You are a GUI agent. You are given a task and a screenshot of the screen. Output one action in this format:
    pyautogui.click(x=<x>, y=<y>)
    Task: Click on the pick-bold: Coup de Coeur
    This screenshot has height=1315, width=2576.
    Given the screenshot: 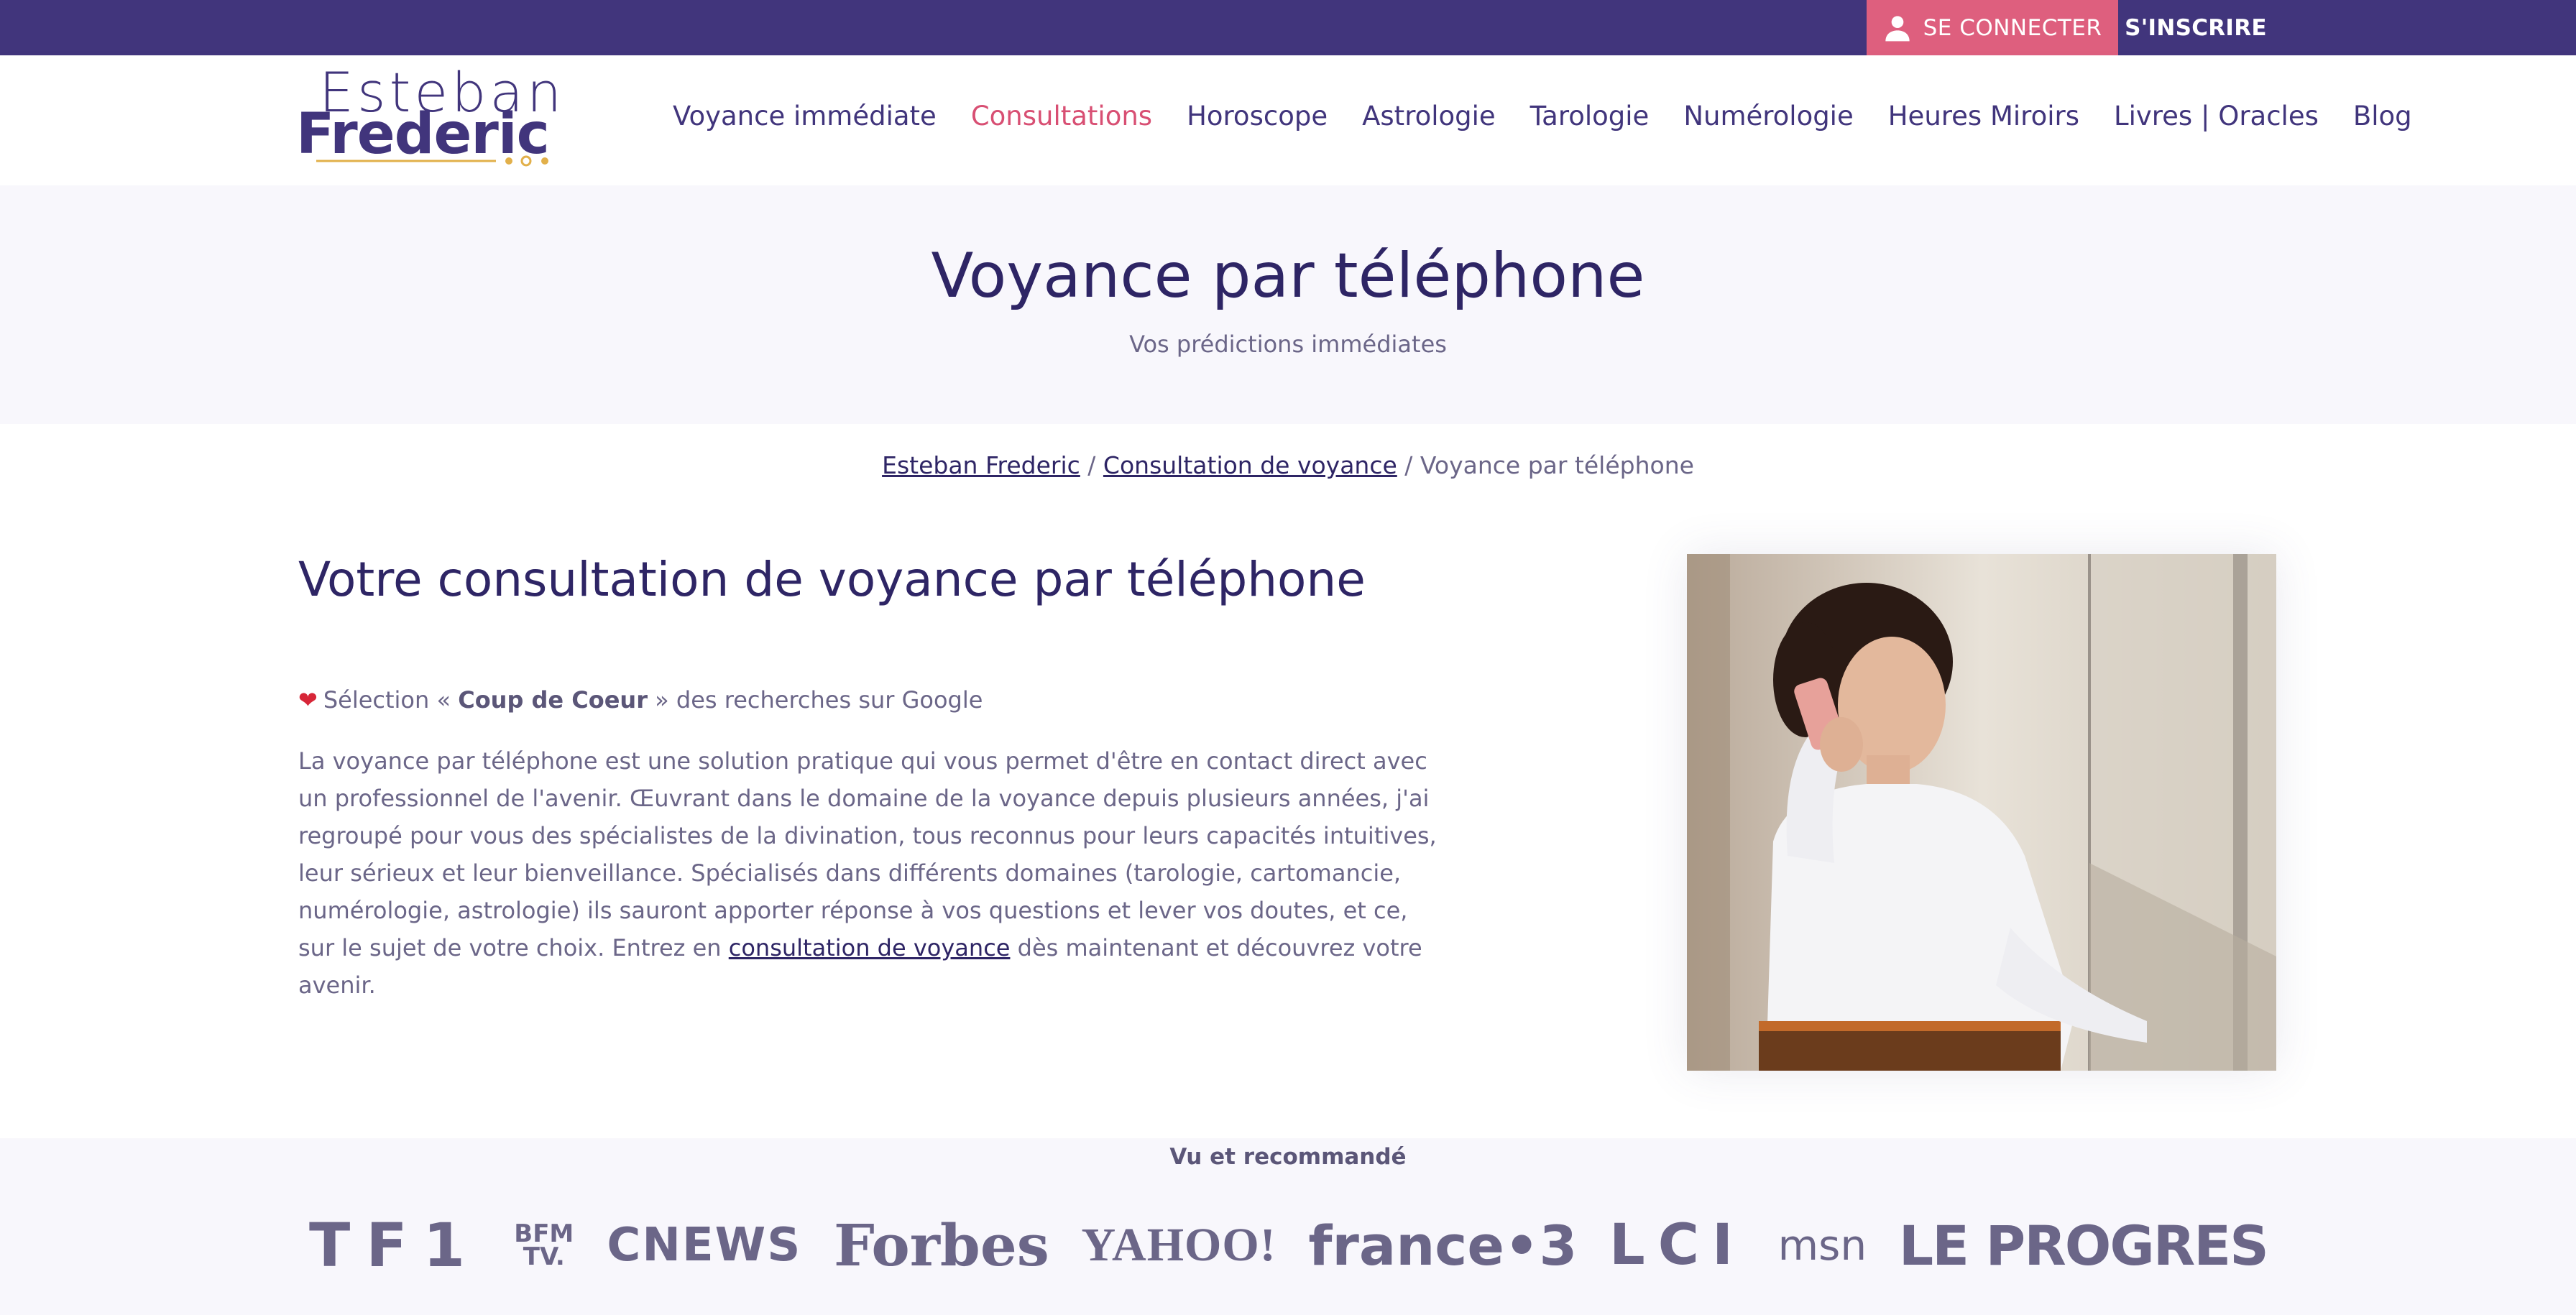 What is the action you would take?
    pyautogui.click(x=553, y=700)
    